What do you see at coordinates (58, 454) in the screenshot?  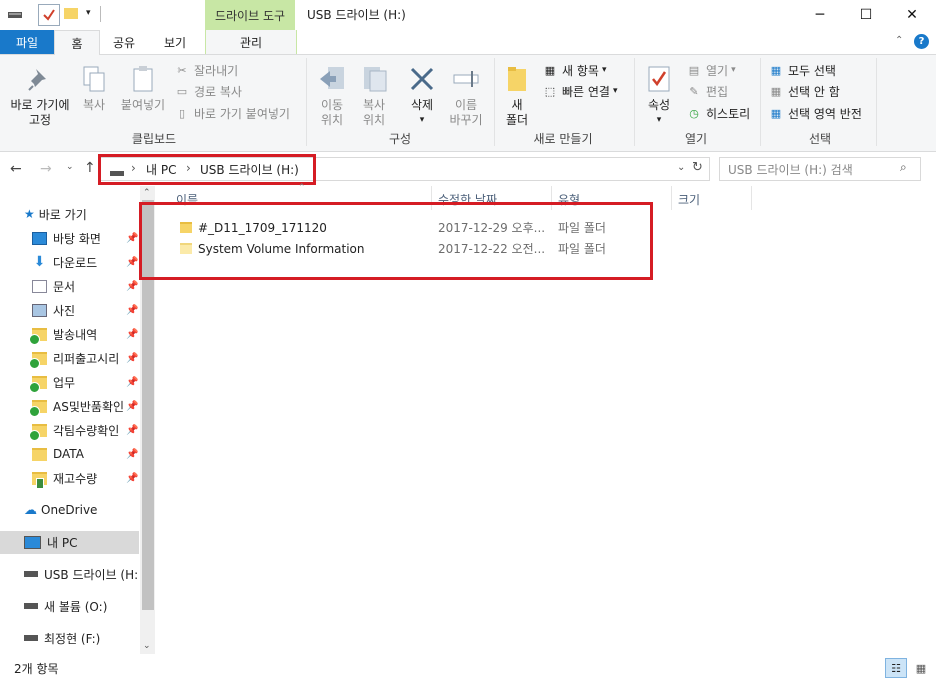 I see `nav-item-data: DATA` at bounding box center [58, 454].